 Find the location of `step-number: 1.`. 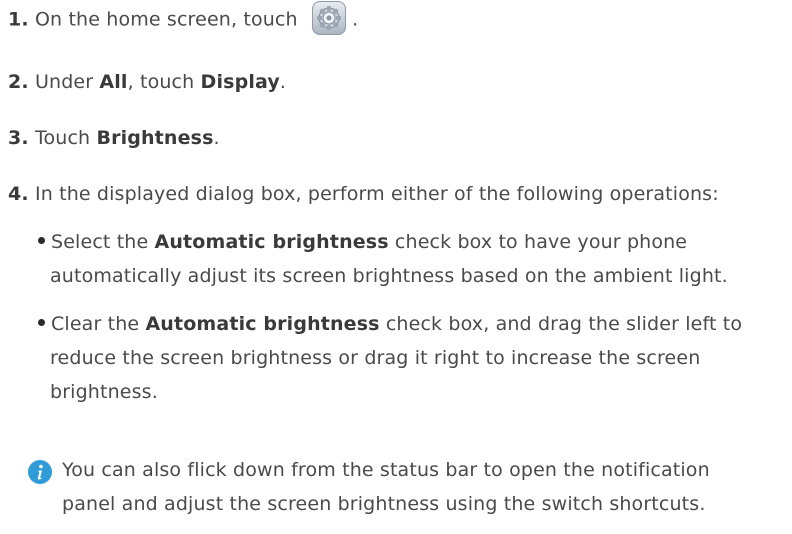

step-number: 1. is located at coordinates (18, 19).